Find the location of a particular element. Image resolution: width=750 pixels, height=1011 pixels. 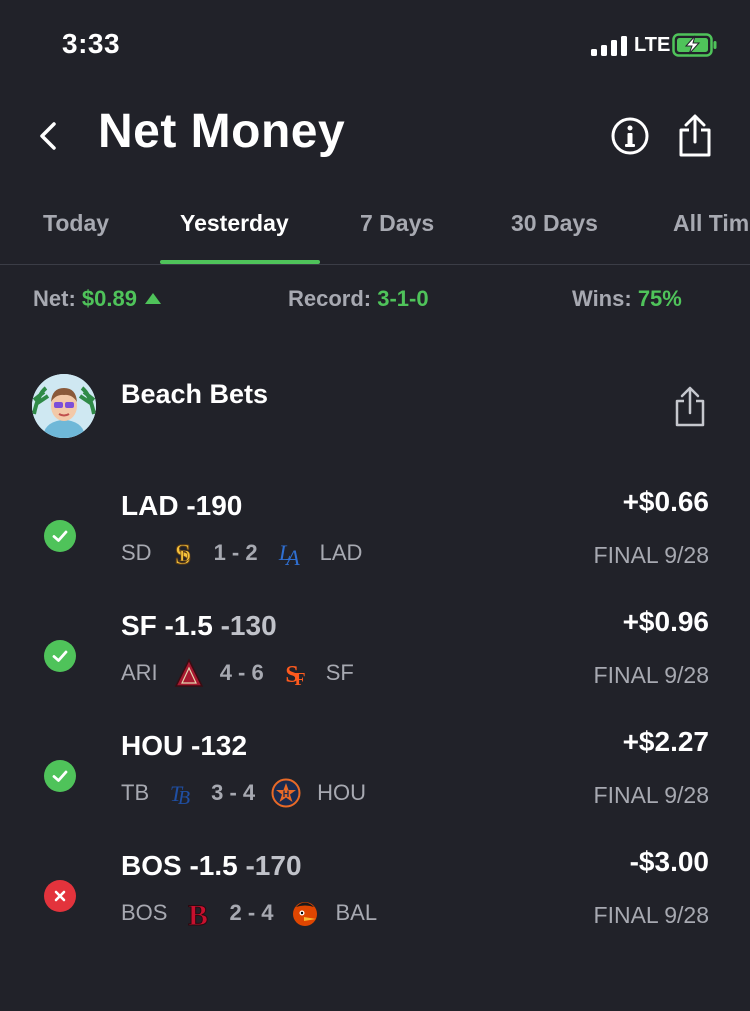

pick-team: SF -1.5 is located at coordinates (167, 625).